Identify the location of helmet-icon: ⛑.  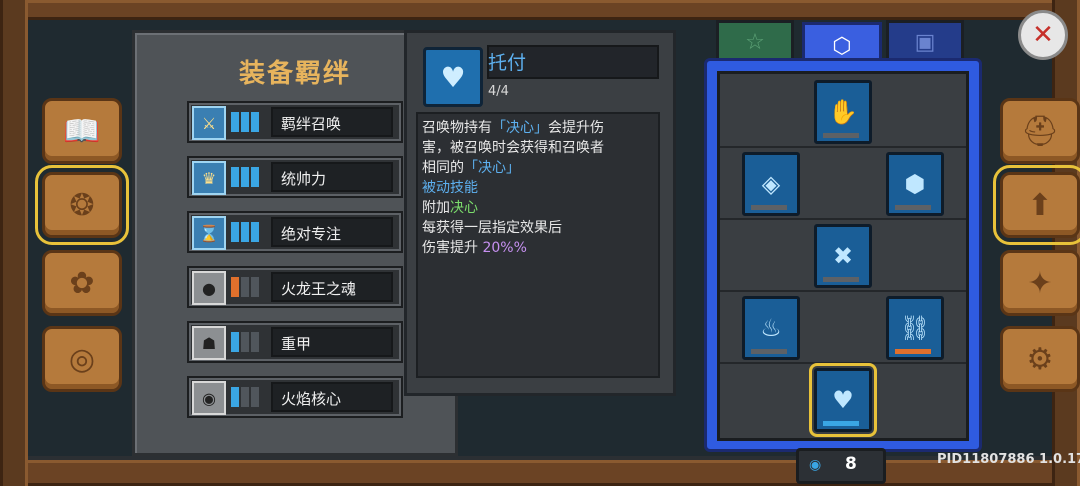
(1040, 131).